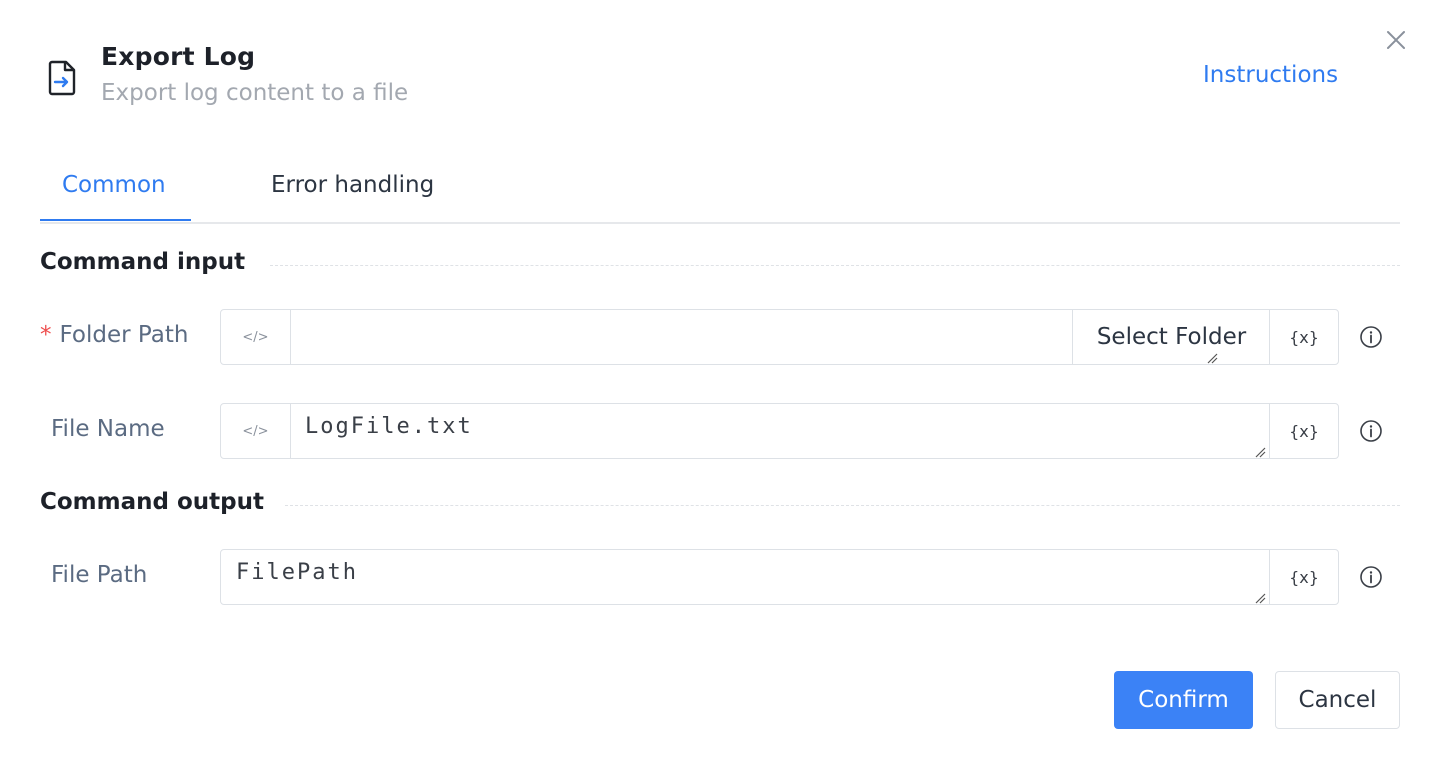 This screenshot has height=768, width=1440. I want to click on cancel-button: Cancel, so click(1337, 700).